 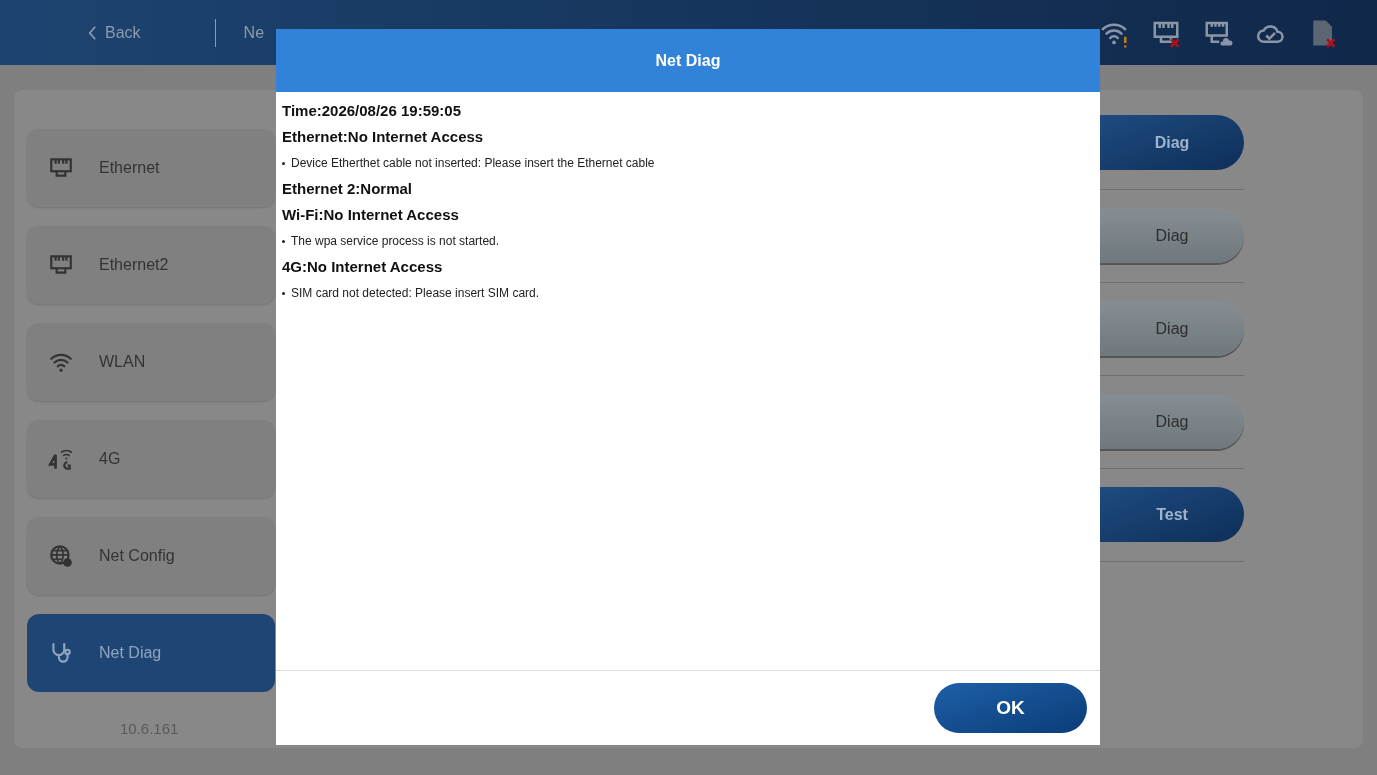 What do you see at coordinates (92, 32) in the screenshot?
I see `chevron-left-icon` at bounding box center [92, 32].